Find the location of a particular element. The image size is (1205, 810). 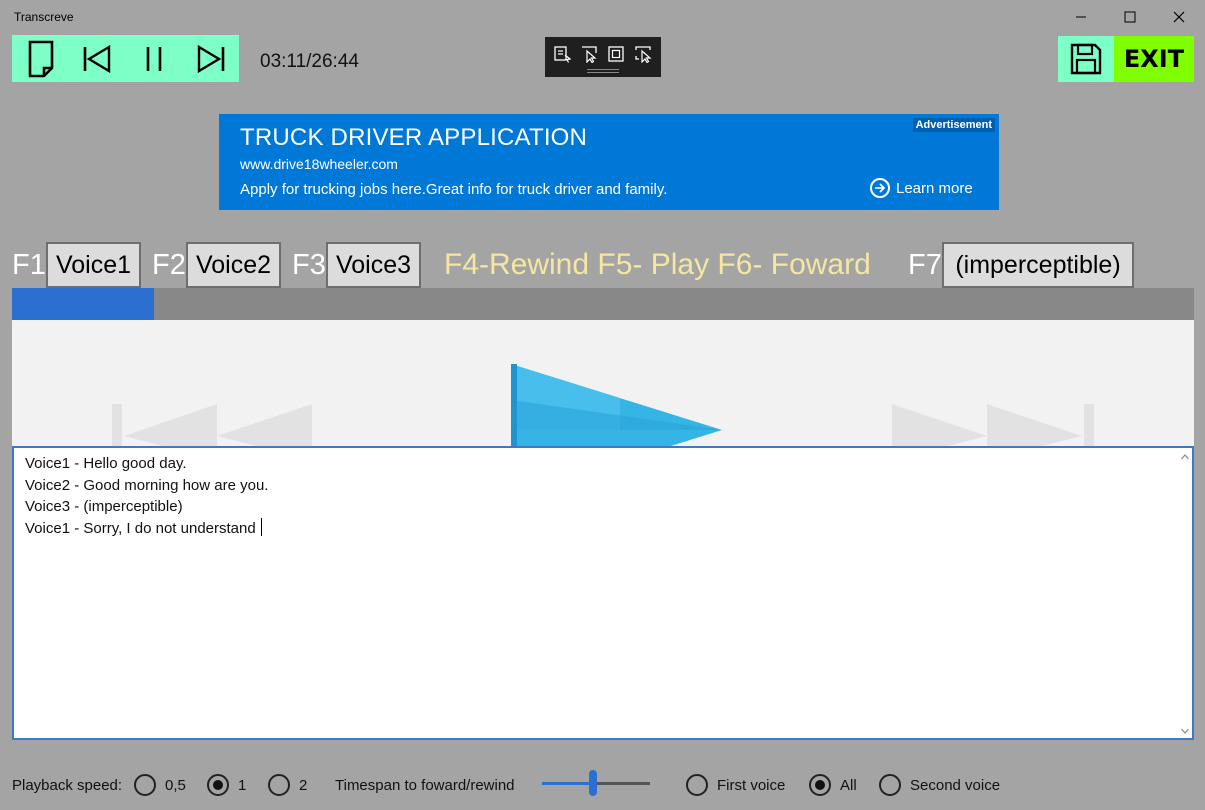

pointer-tool-button is located at coordinates (589, 54).